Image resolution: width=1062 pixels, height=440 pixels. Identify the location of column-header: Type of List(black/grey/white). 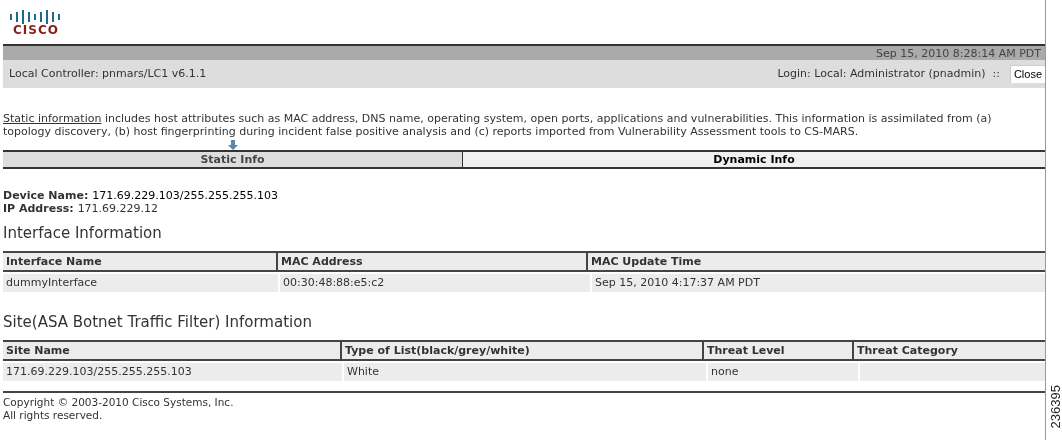
(523, 350).